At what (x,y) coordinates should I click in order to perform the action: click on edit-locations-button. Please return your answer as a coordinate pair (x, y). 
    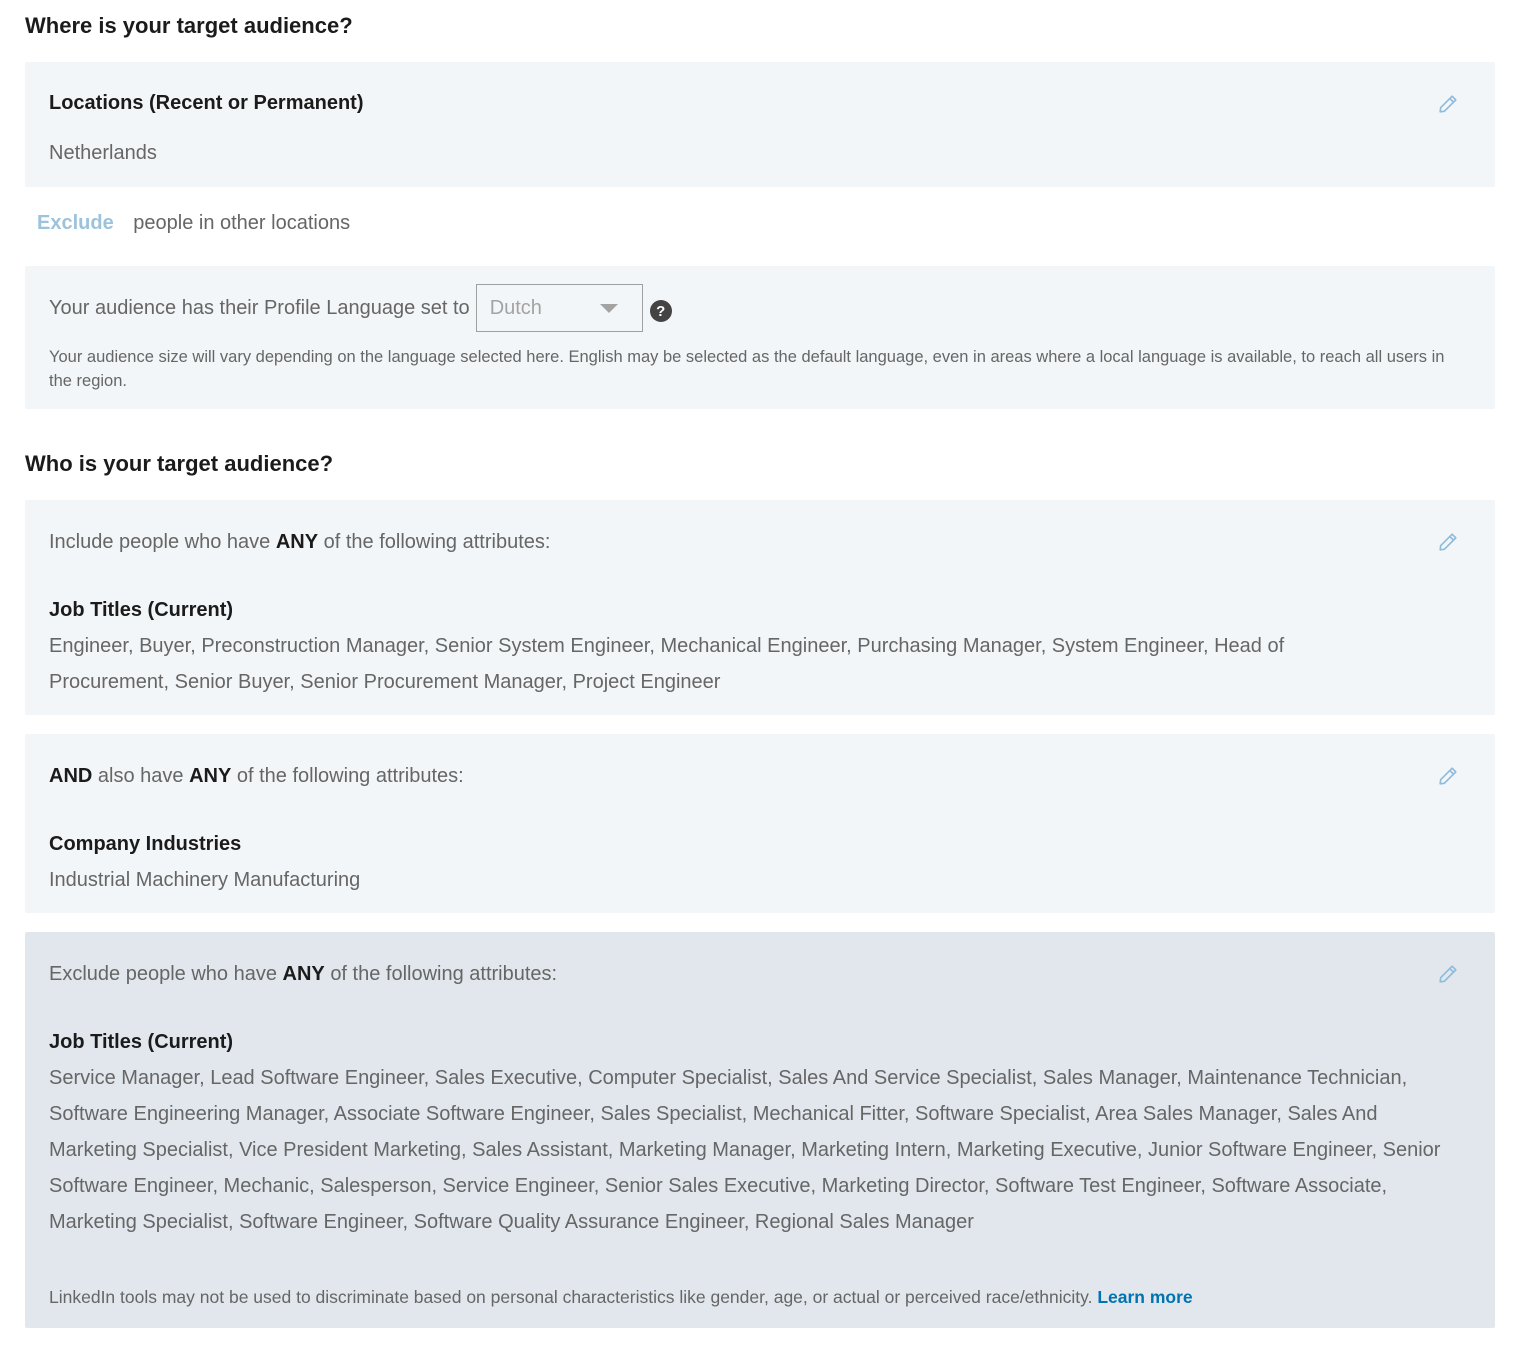
    Looking at the image, I should click on (1448, 104).